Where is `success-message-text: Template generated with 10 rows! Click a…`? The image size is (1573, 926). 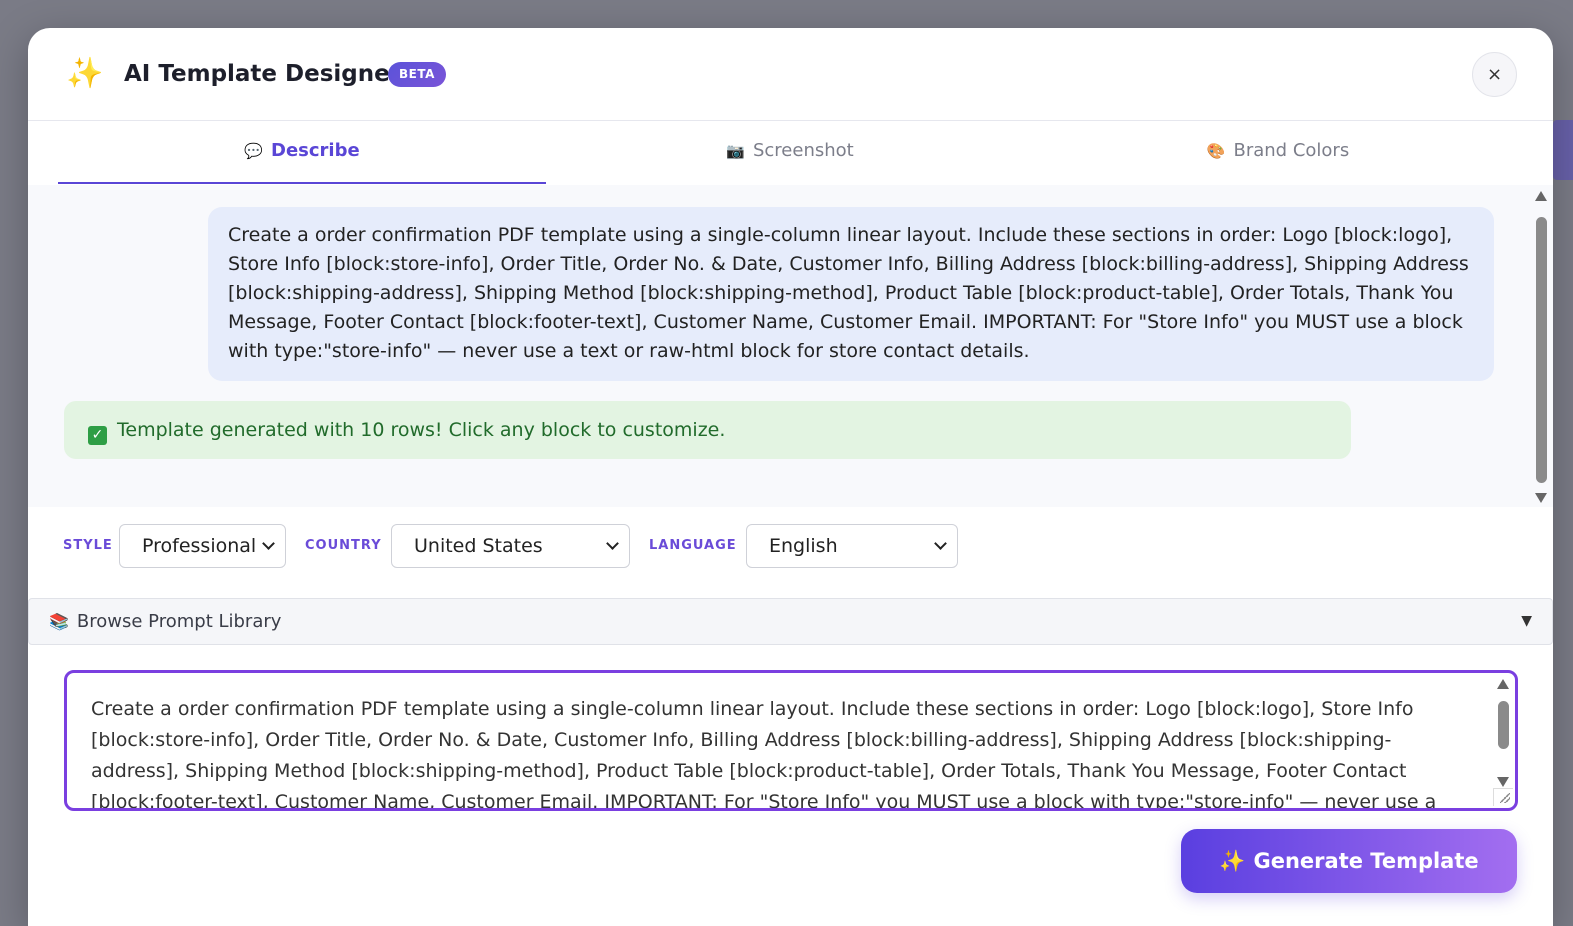
success-message-text: Template generated with 10 rows! Click a… is located at coordinates (421, 430).